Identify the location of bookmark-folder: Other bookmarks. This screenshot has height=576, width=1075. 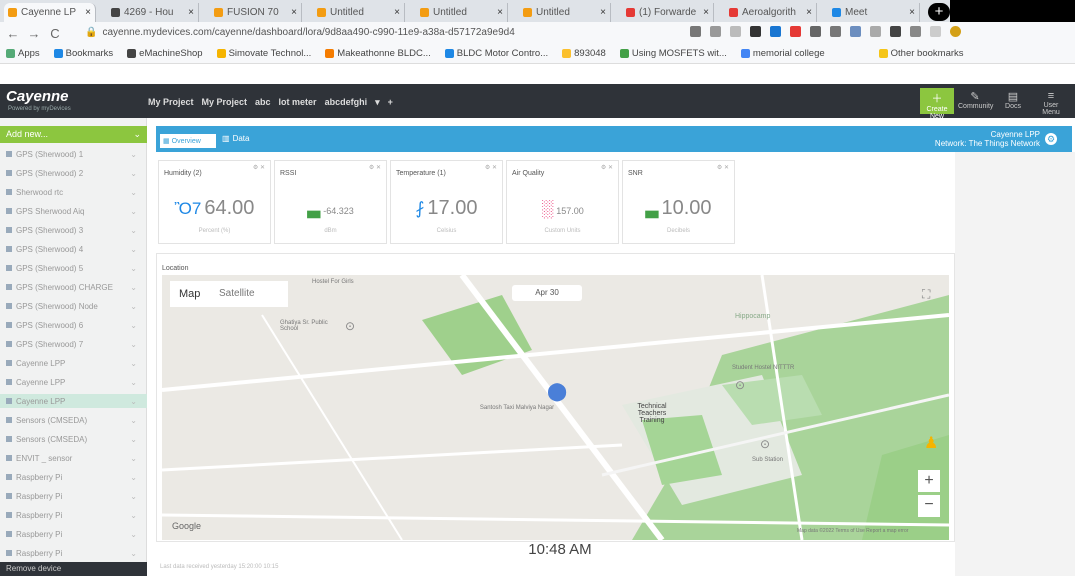
(921, 53).